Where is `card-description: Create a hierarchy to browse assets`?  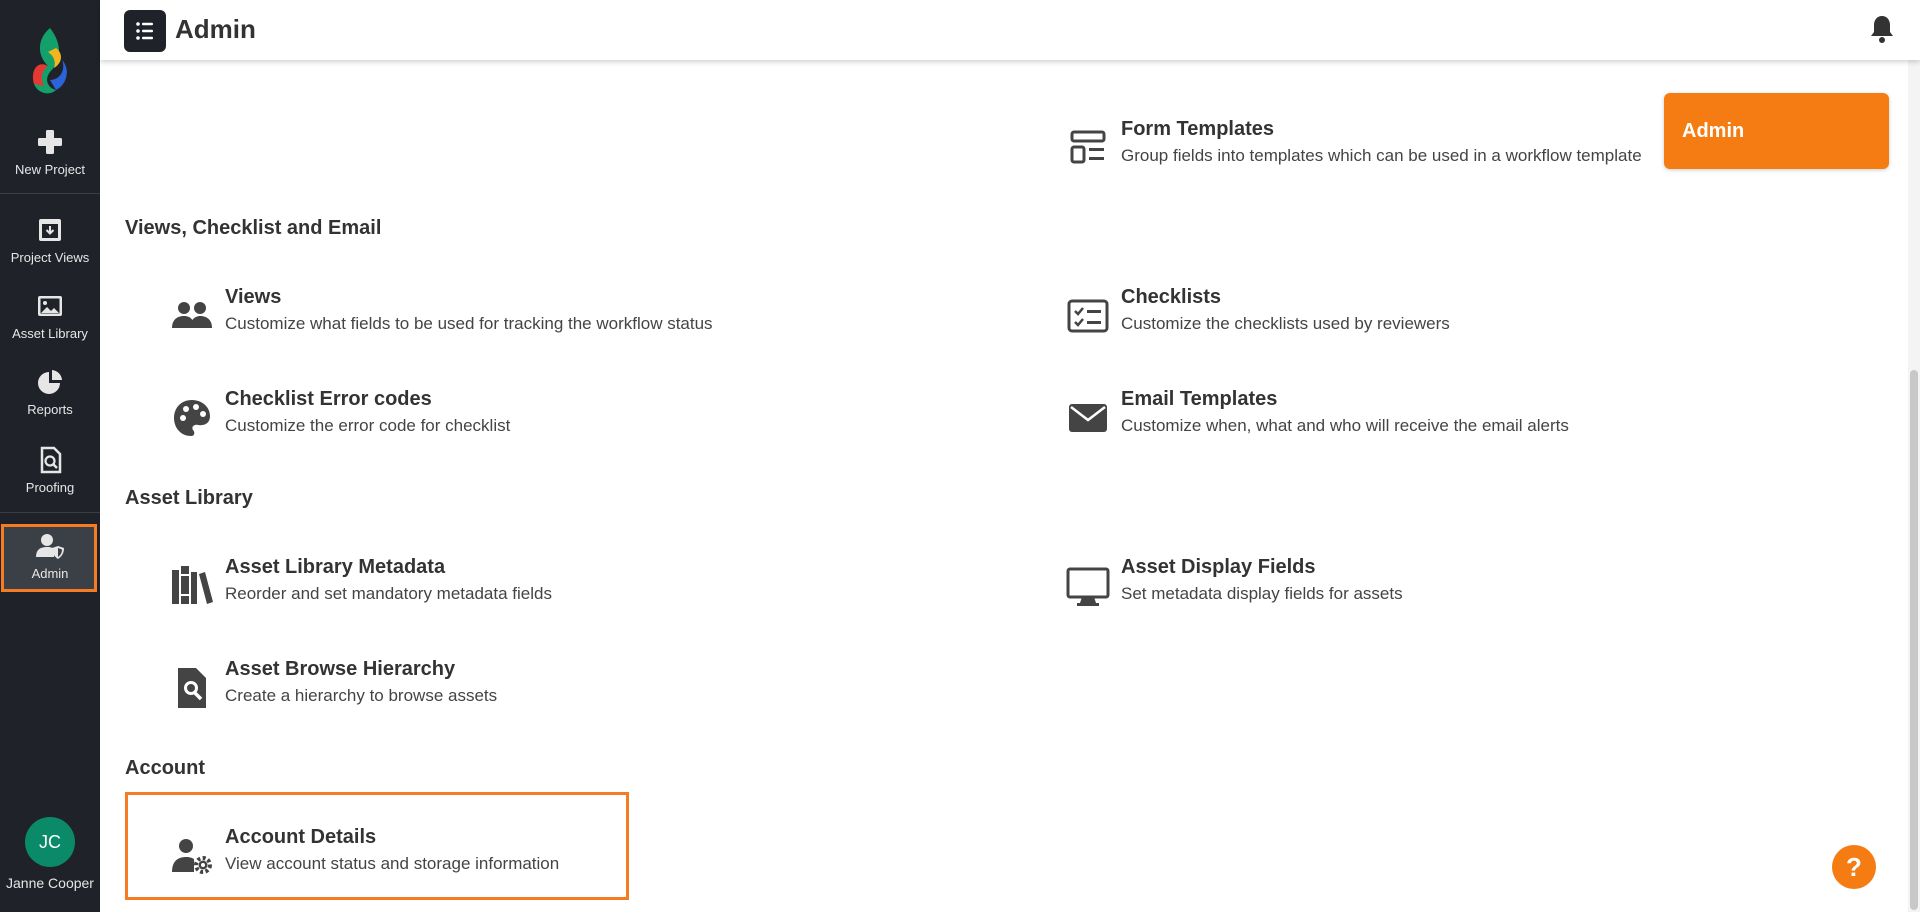 card-description: Create a hierarchy to browse assets is located at coordinates (361, 695).